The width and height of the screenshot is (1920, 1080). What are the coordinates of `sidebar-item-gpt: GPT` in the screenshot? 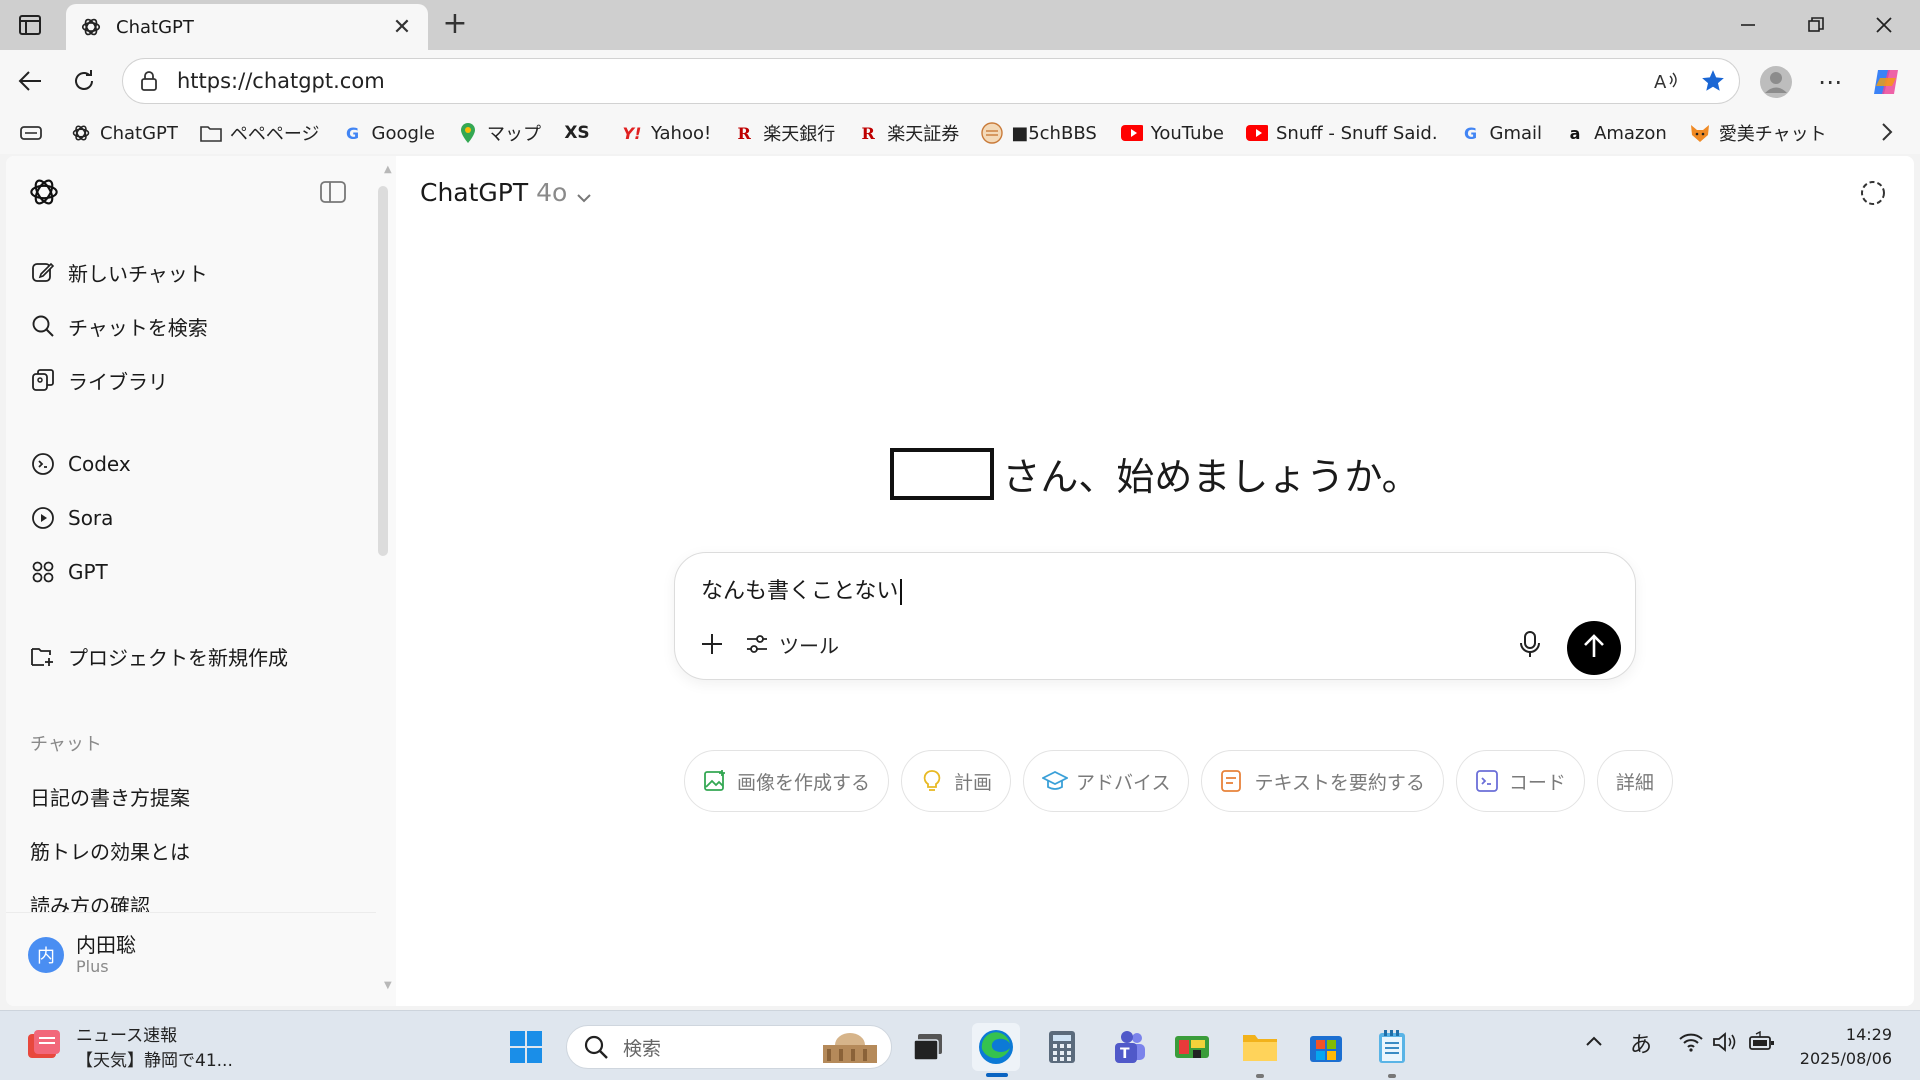 It's located at (69, 572).